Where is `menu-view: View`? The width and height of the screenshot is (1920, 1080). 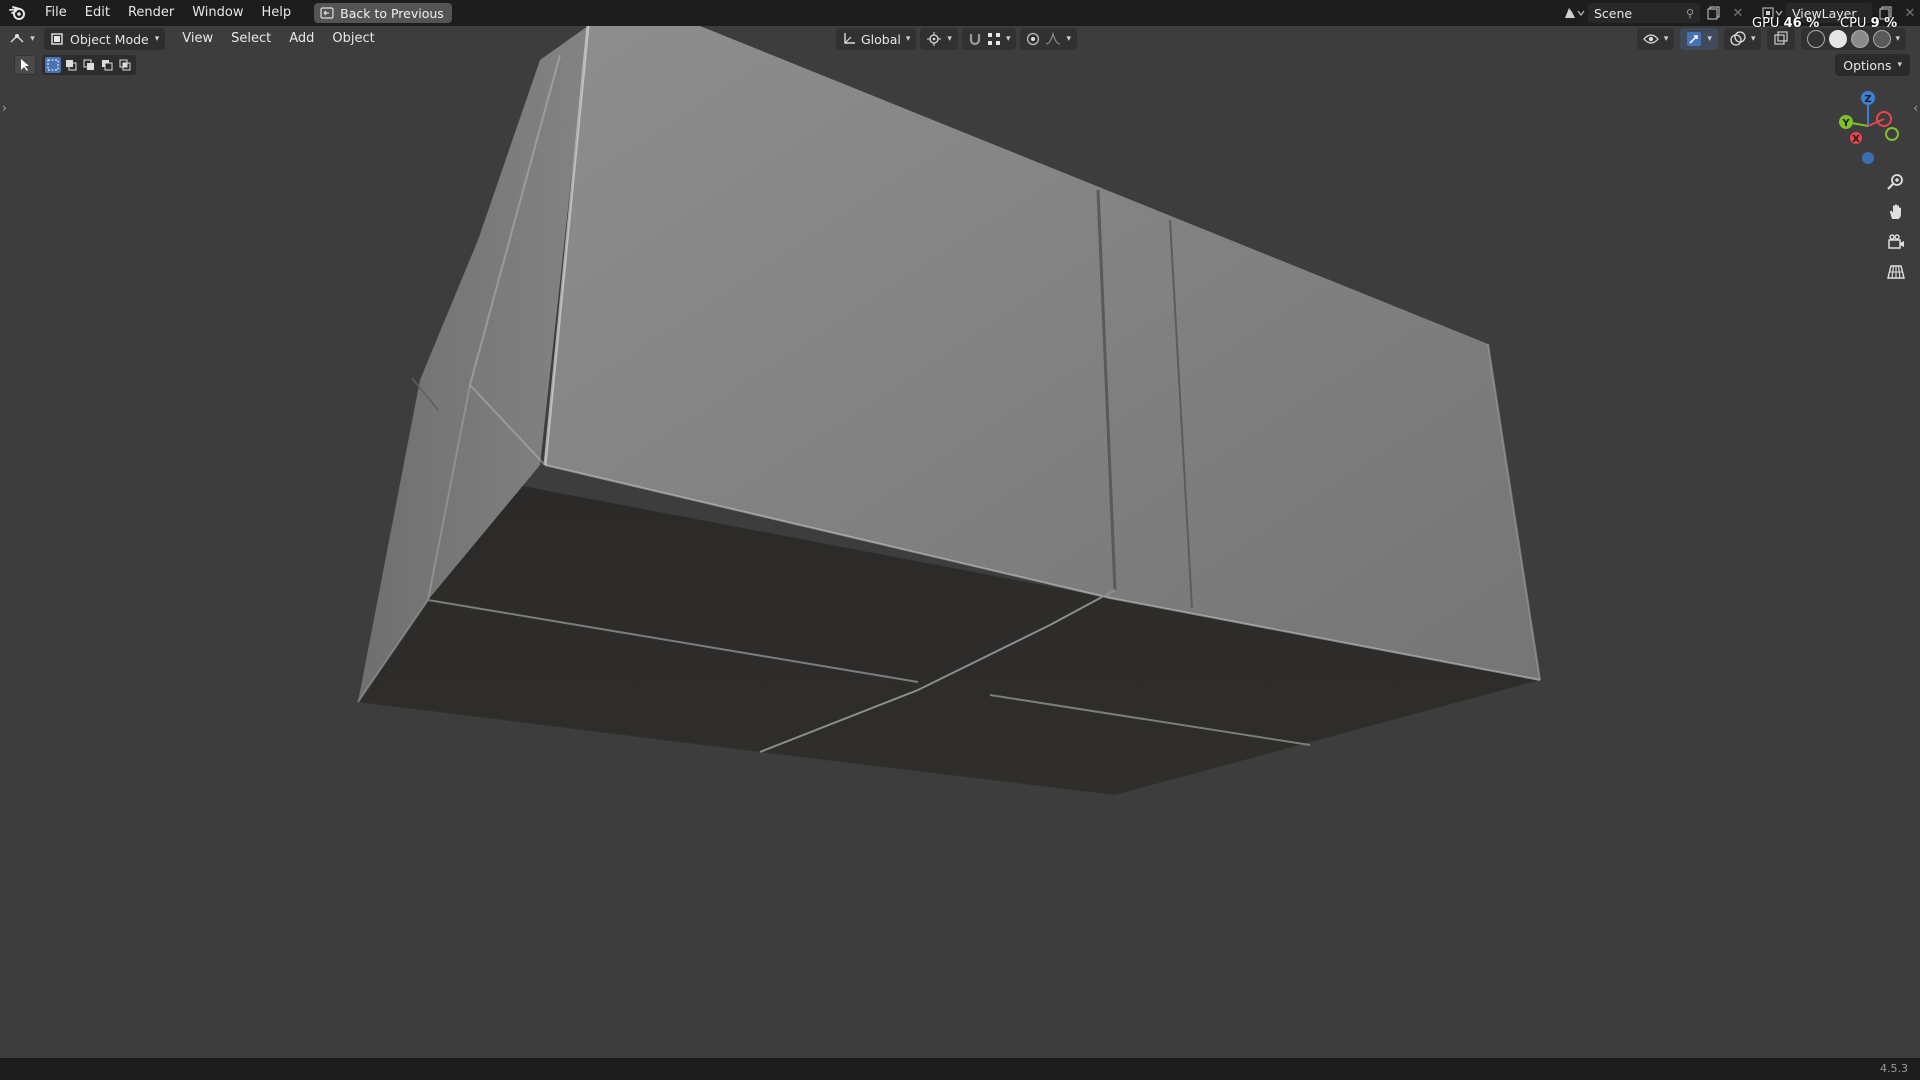 menu-view: View is located at coordinates (197, 39).